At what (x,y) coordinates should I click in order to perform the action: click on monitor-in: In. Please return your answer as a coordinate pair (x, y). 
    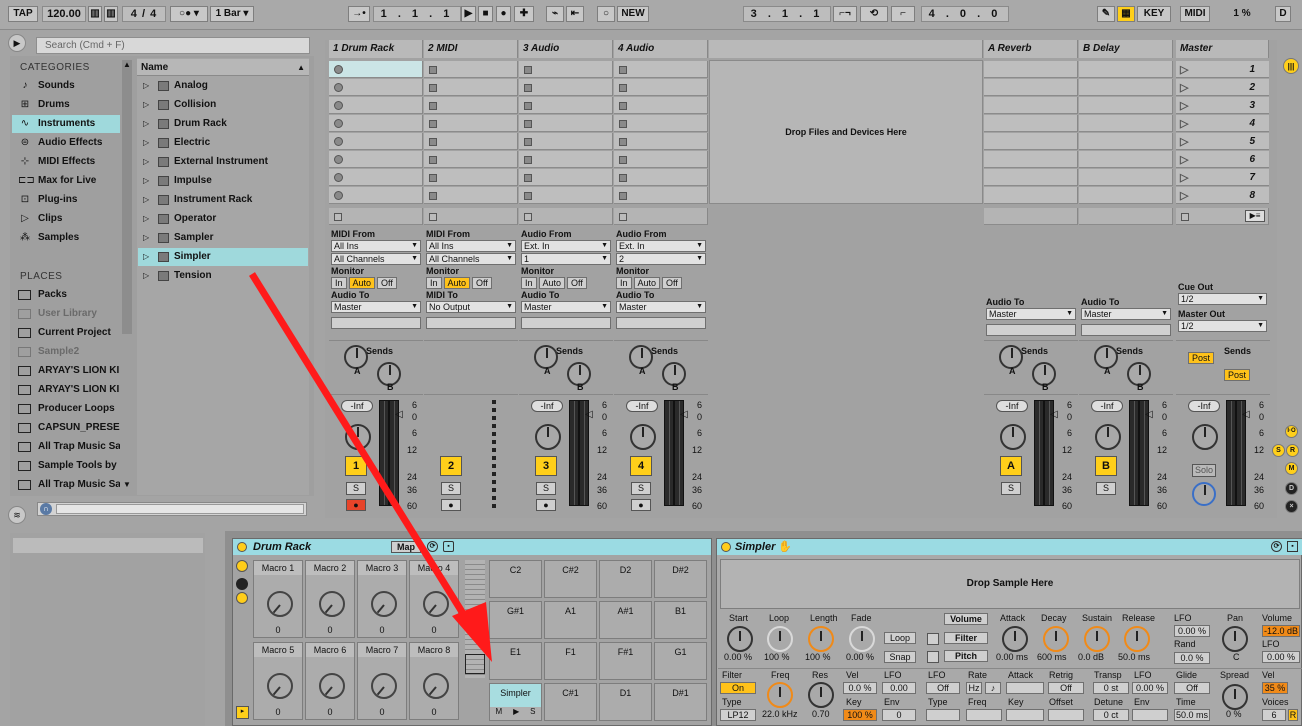
    Looking at the image, I should click on (529, 283).